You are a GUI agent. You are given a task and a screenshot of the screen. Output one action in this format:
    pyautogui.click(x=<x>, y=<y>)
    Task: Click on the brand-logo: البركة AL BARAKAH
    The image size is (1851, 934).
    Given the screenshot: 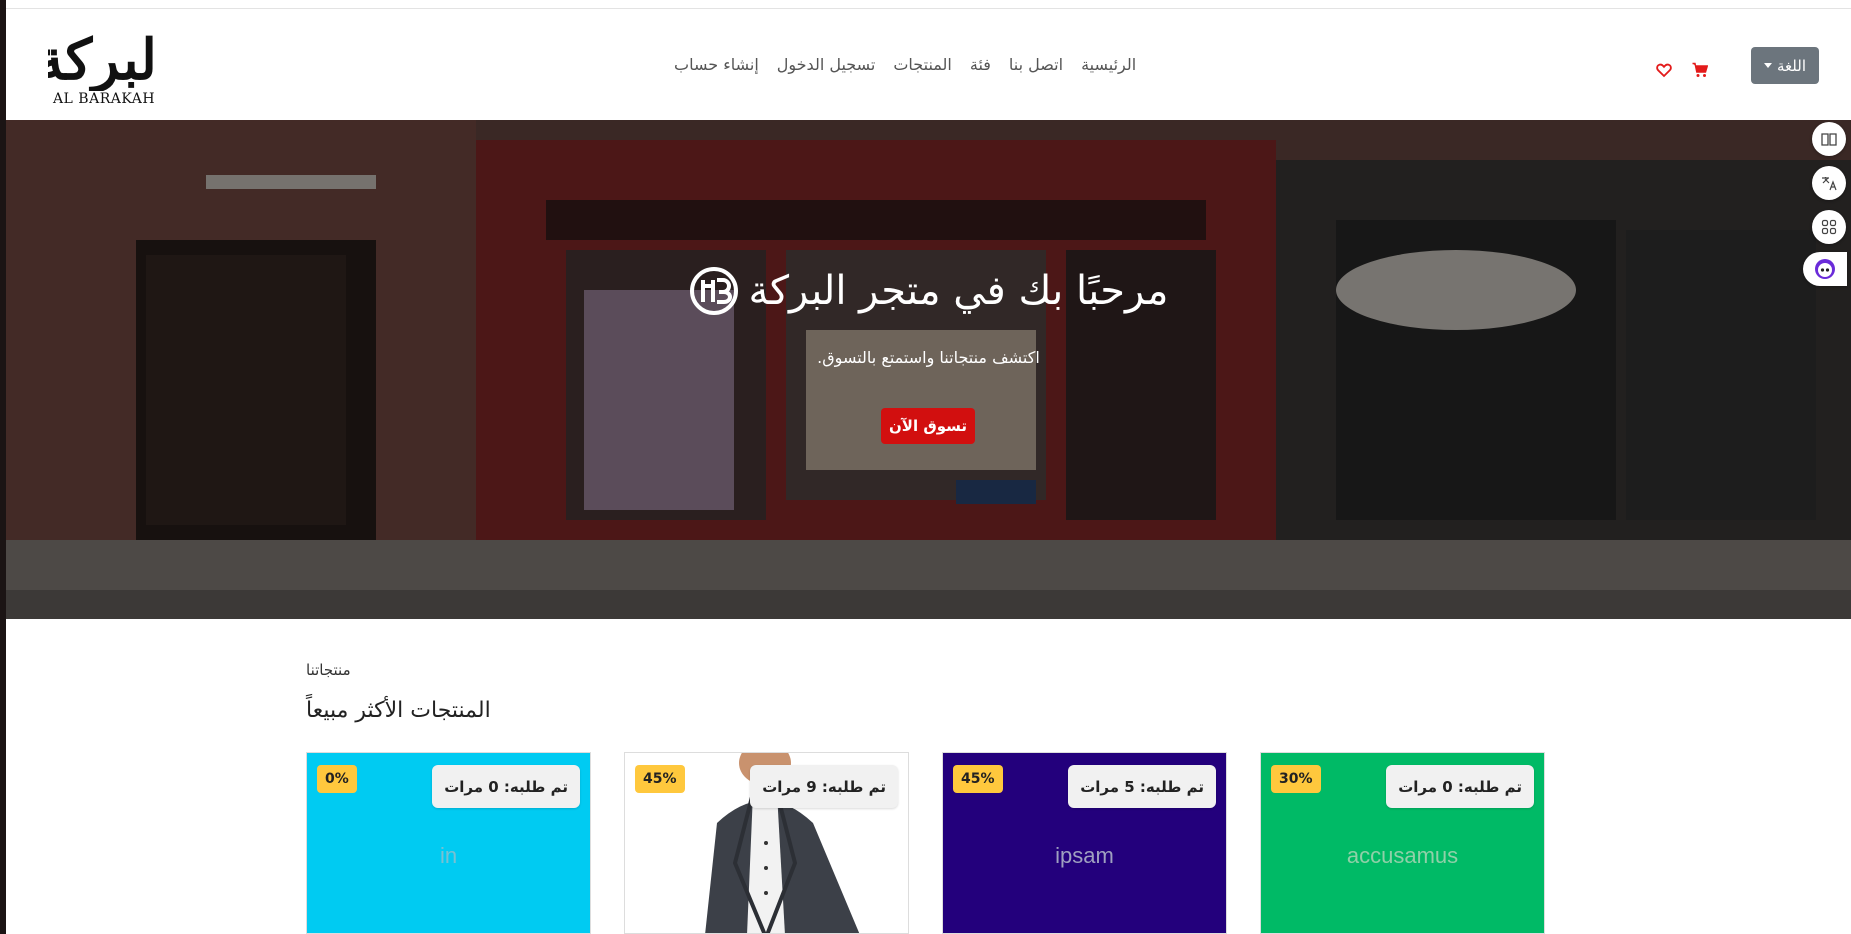 What is the action you would take?
    pyautogui.click(x=104, y=69)
    